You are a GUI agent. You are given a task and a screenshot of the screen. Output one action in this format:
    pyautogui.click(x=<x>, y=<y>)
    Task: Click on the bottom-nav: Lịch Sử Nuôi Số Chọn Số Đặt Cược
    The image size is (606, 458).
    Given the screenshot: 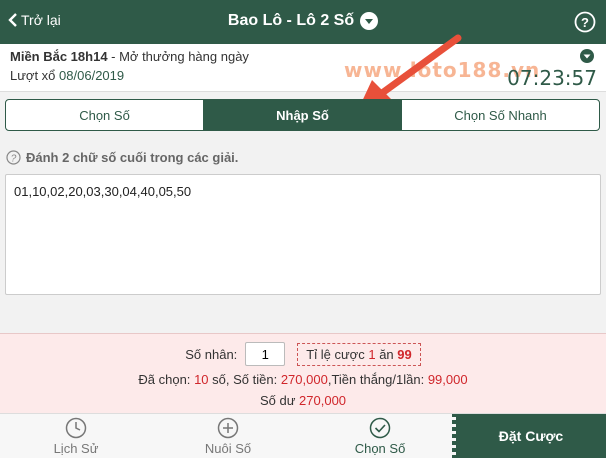 What is the action you would take?
    pyautogui.click(x=303, y=435)
    